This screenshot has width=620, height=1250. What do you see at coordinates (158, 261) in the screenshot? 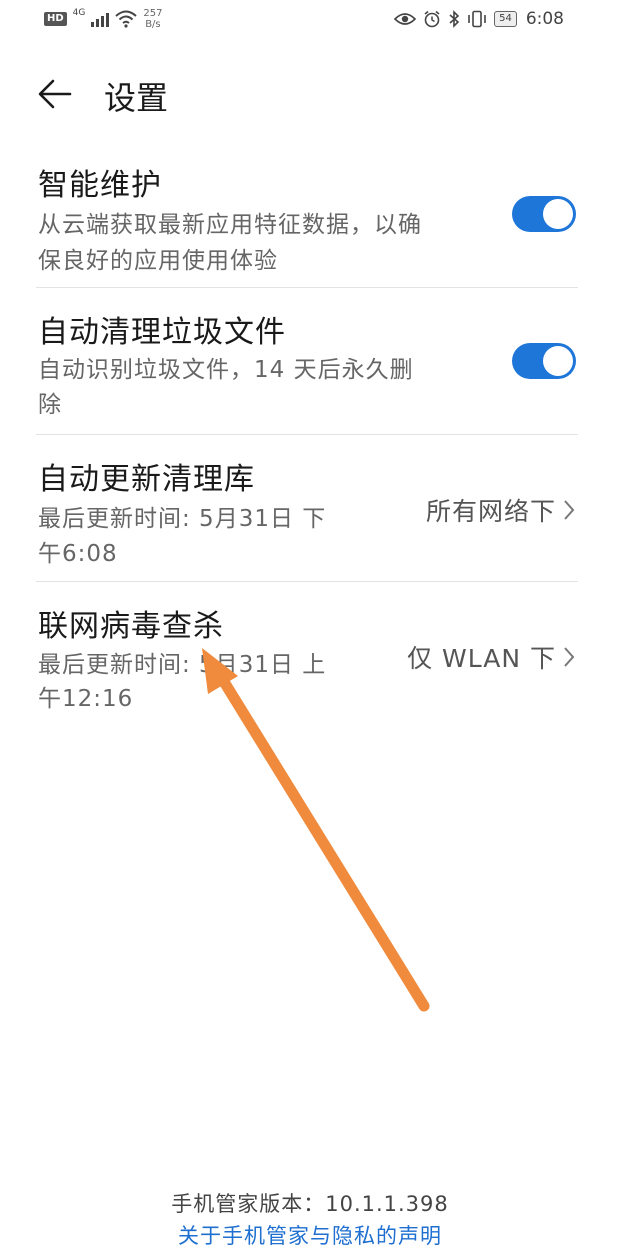
I see `setting-desc-line2: 保良好的应用使用体验` at bounding box center [158, 261].